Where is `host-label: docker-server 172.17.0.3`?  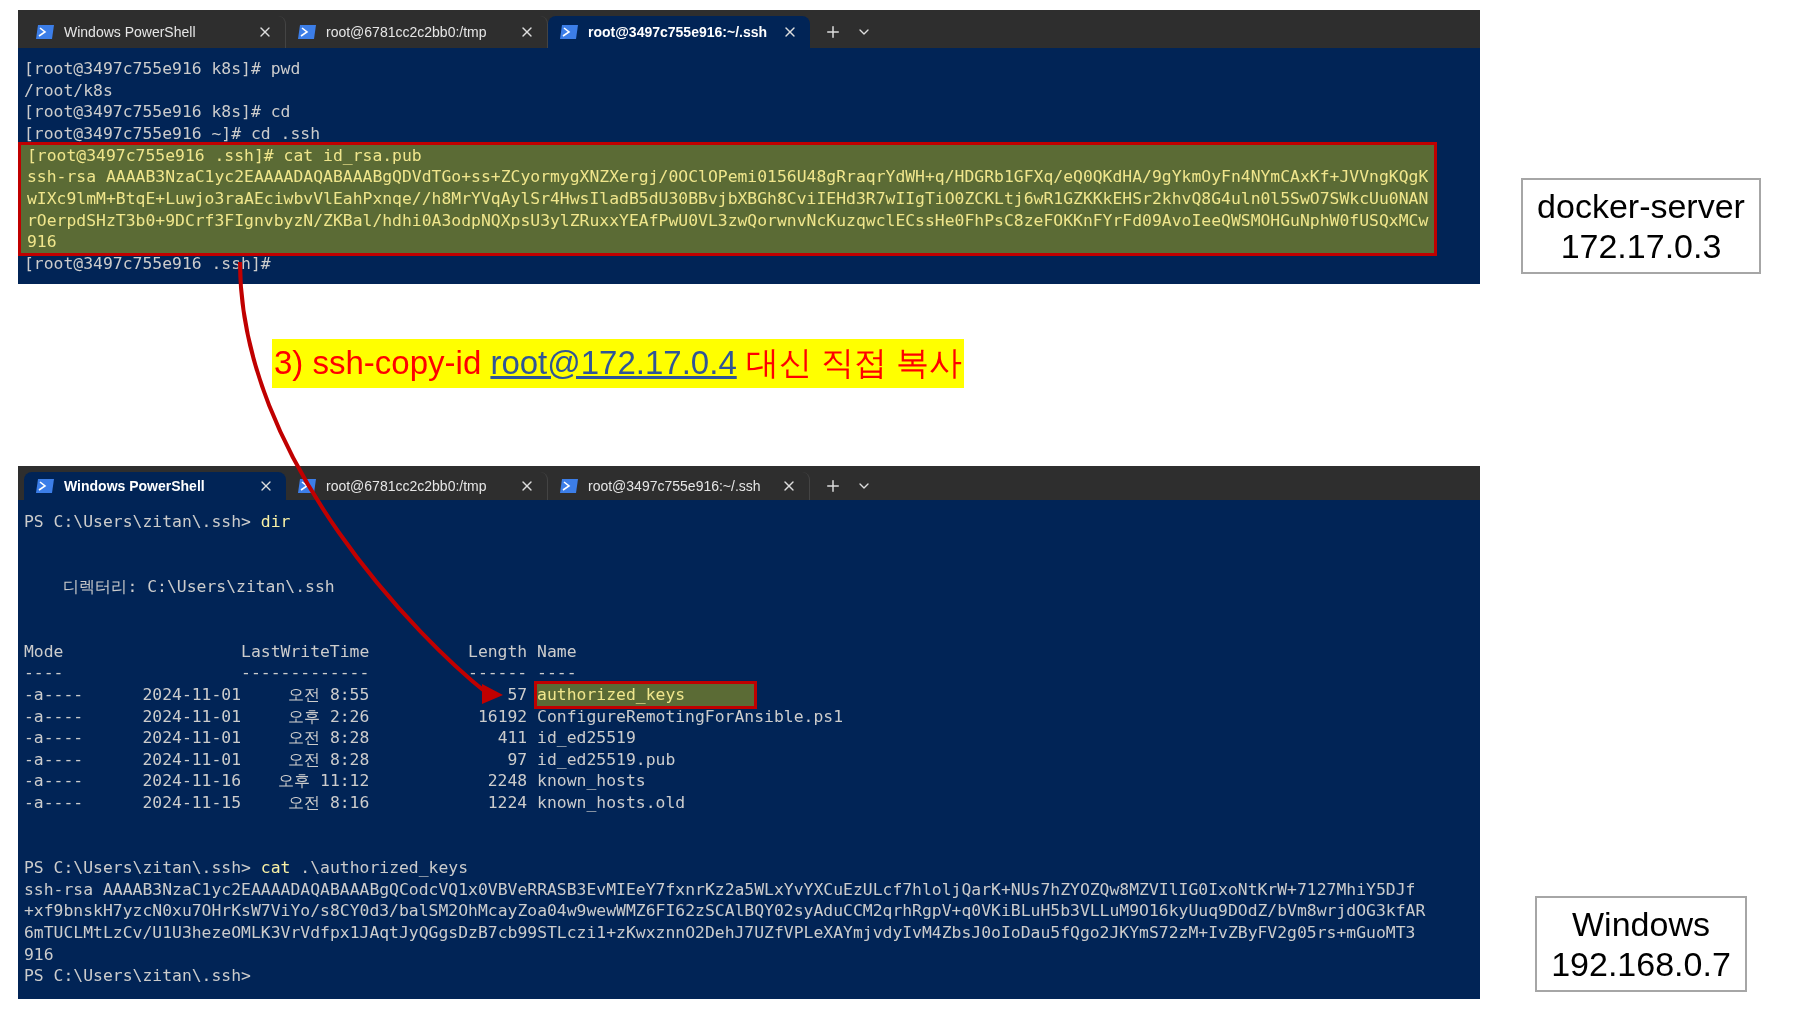 host-label: docker-server 172.17.0.3 is located at coordinates (1641, 226).